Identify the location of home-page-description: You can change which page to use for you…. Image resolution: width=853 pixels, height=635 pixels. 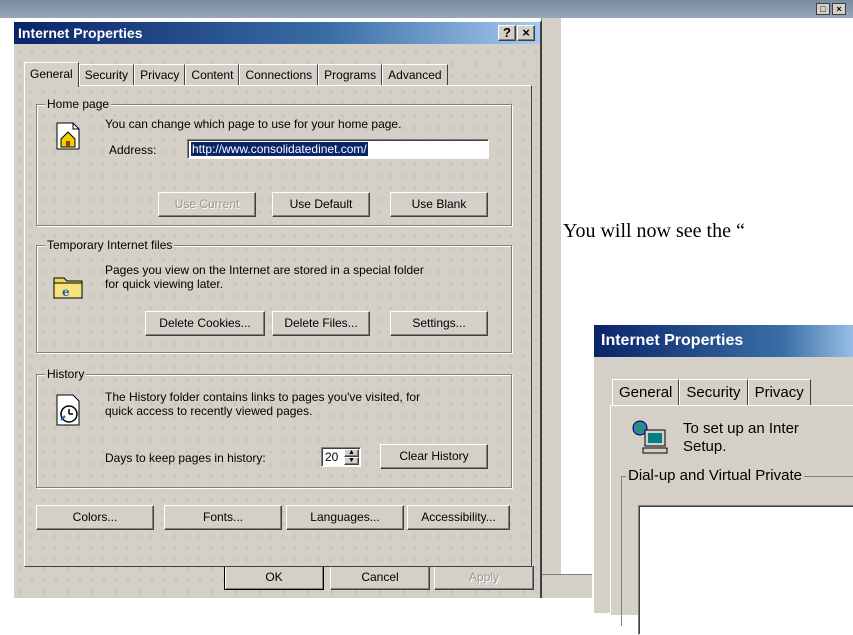
(253, 124).